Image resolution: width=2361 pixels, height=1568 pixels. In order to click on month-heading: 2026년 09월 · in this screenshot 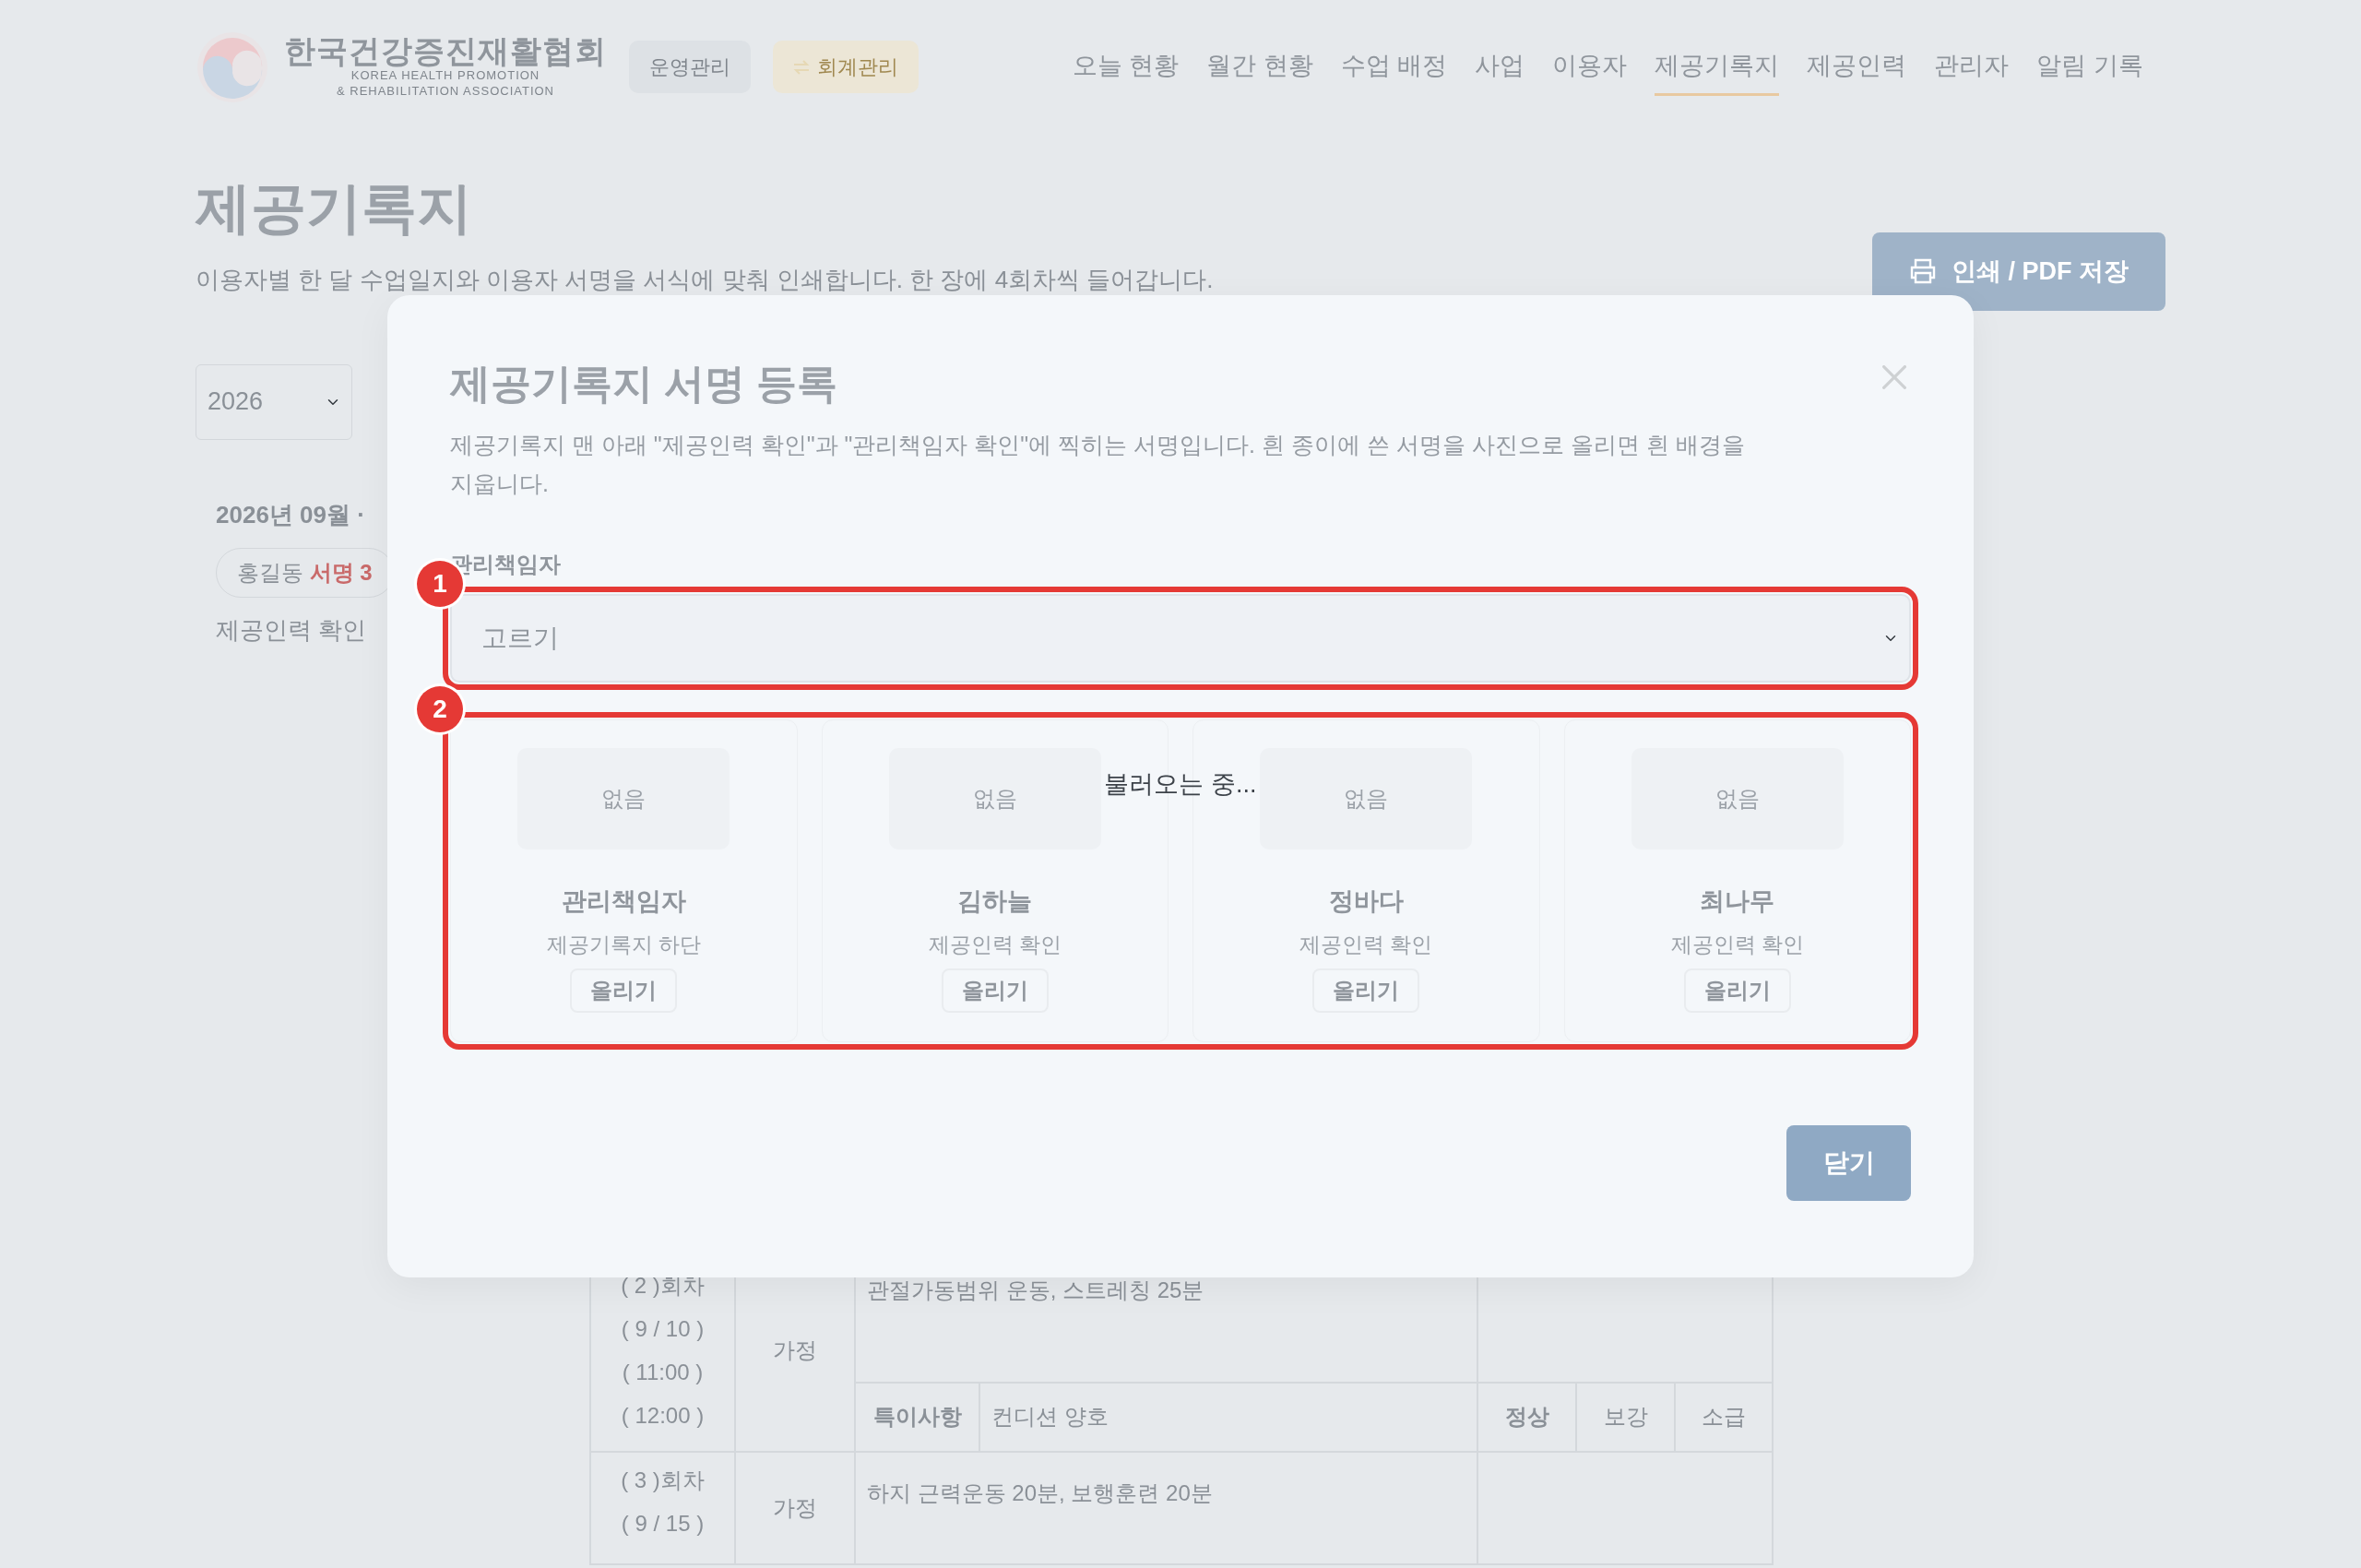, I will do `click(290, 514)`.